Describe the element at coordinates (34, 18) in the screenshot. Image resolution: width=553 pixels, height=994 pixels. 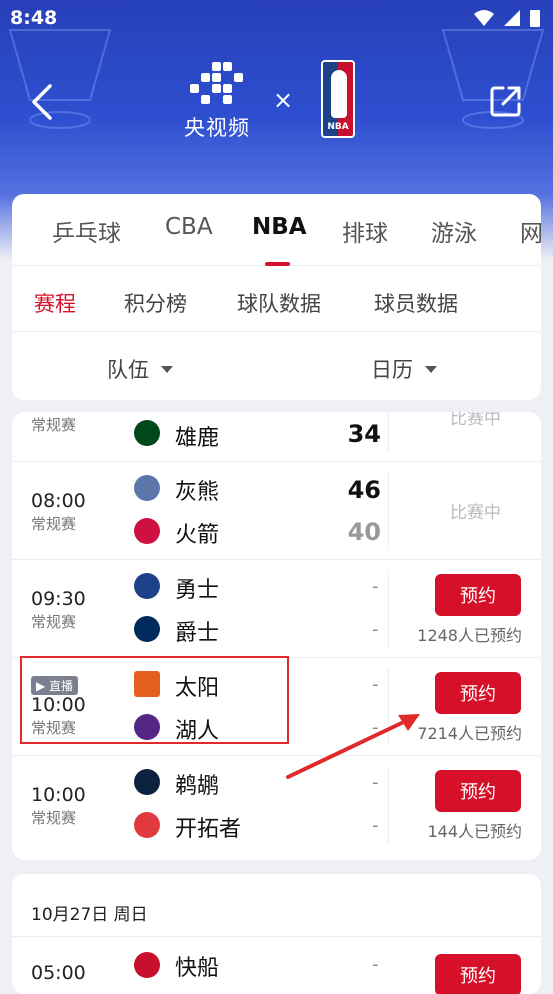
I see `status-time: 8:48` at that location.